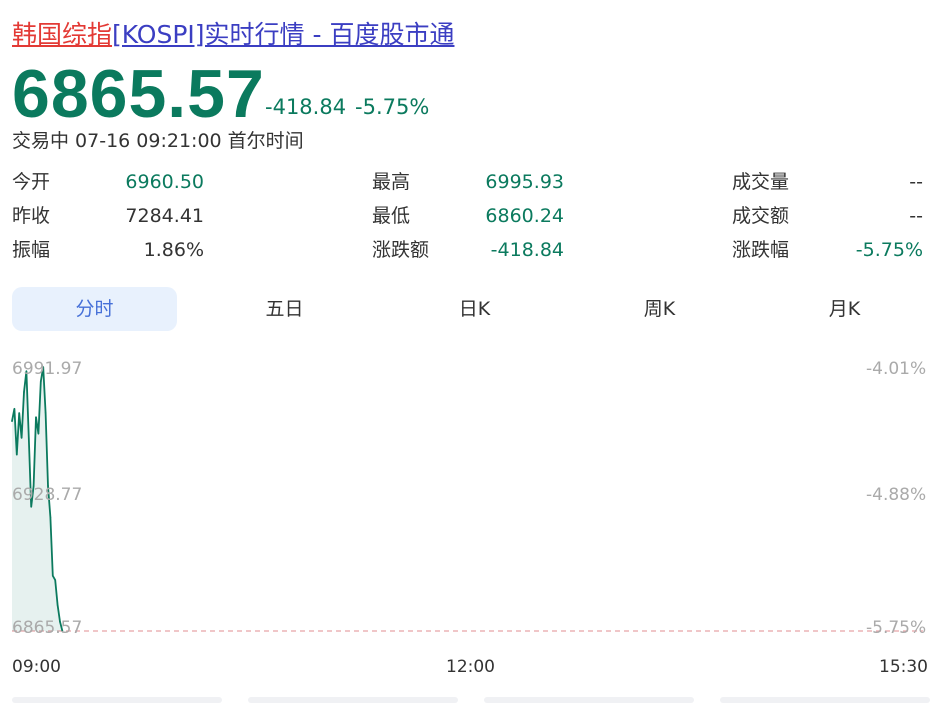 Image resolution: width=945 pixels, height=703 pixels. I want to click on stat-label-volume: 成交量, so click(761, 182).